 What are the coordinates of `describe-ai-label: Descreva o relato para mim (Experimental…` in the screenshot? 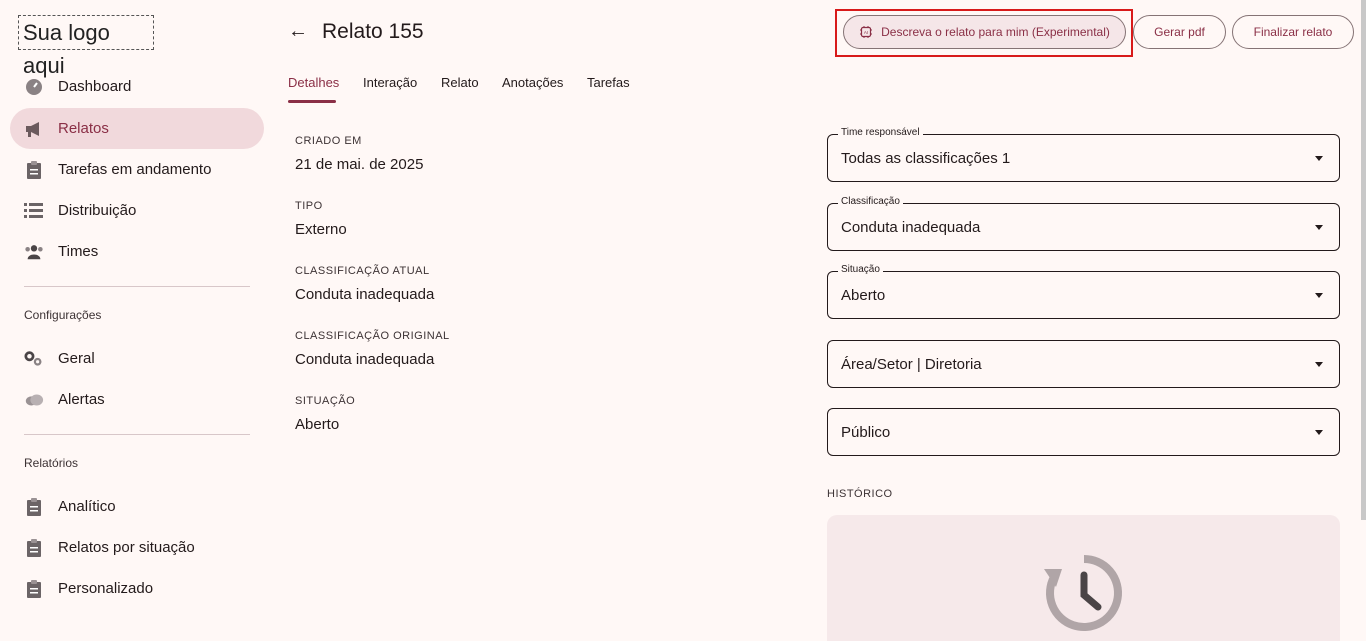 It's located at (995, 32).